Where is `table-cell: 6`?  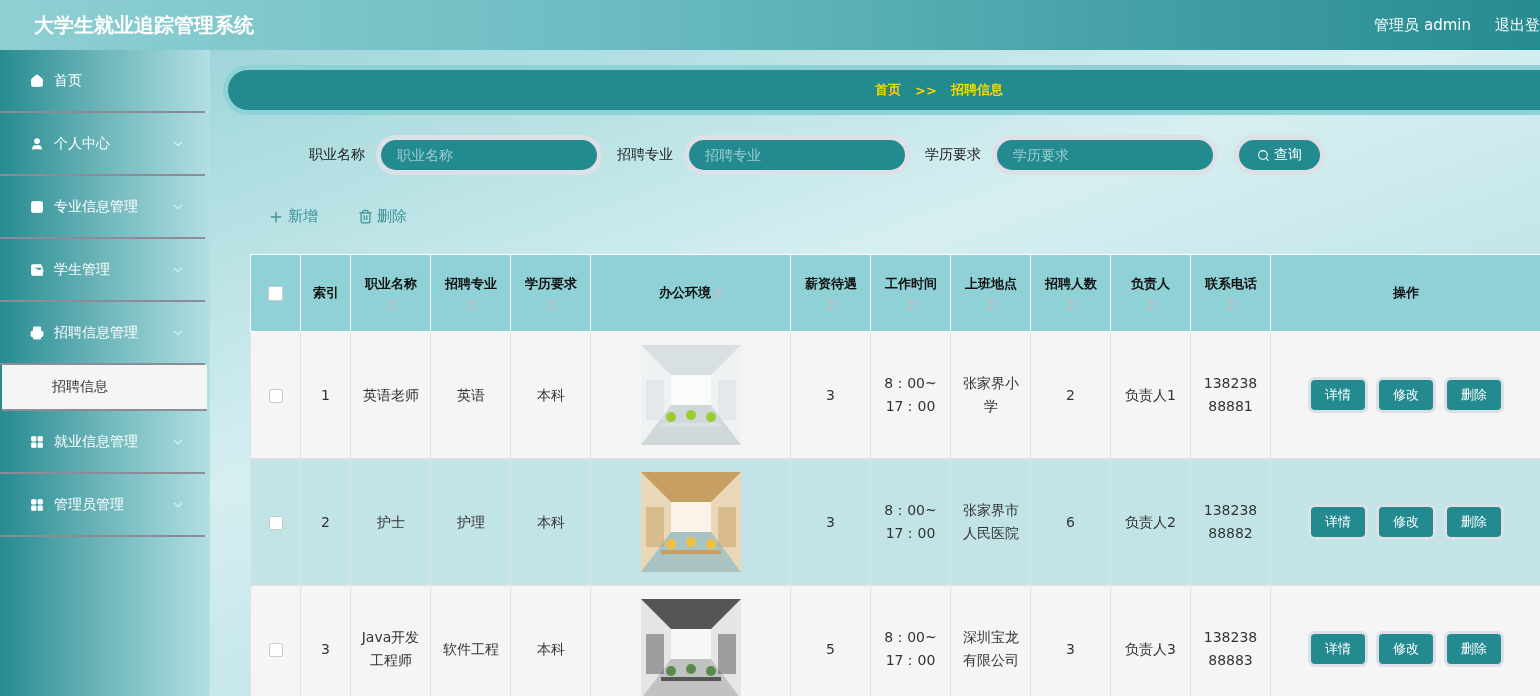 table-cell: 6 is located at coordinates (1070, 522).